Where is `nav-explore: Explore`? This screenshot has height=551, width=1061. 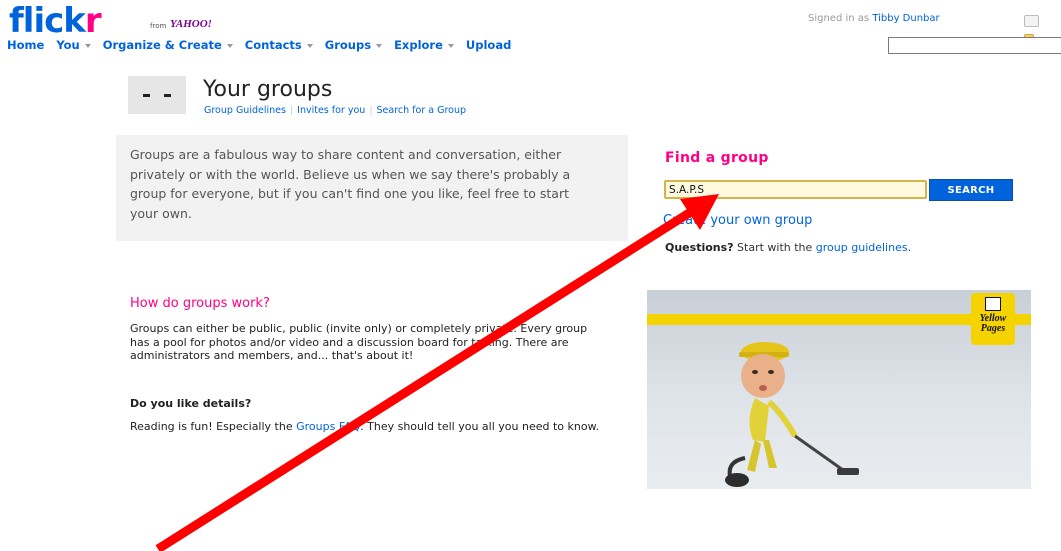
nav-explore: Explore is located at coordinates (418, 45).